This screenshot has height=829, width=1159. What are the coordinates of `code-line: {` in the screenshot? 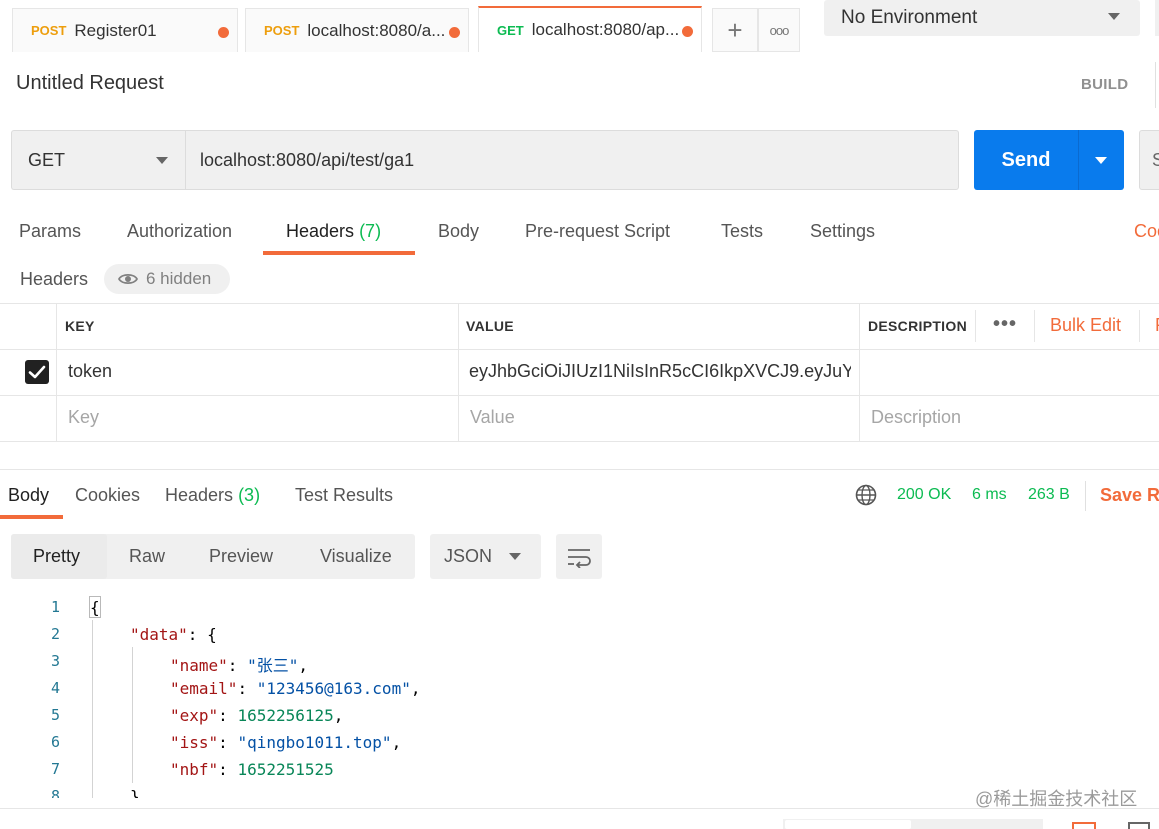 It's located at (95, 607).